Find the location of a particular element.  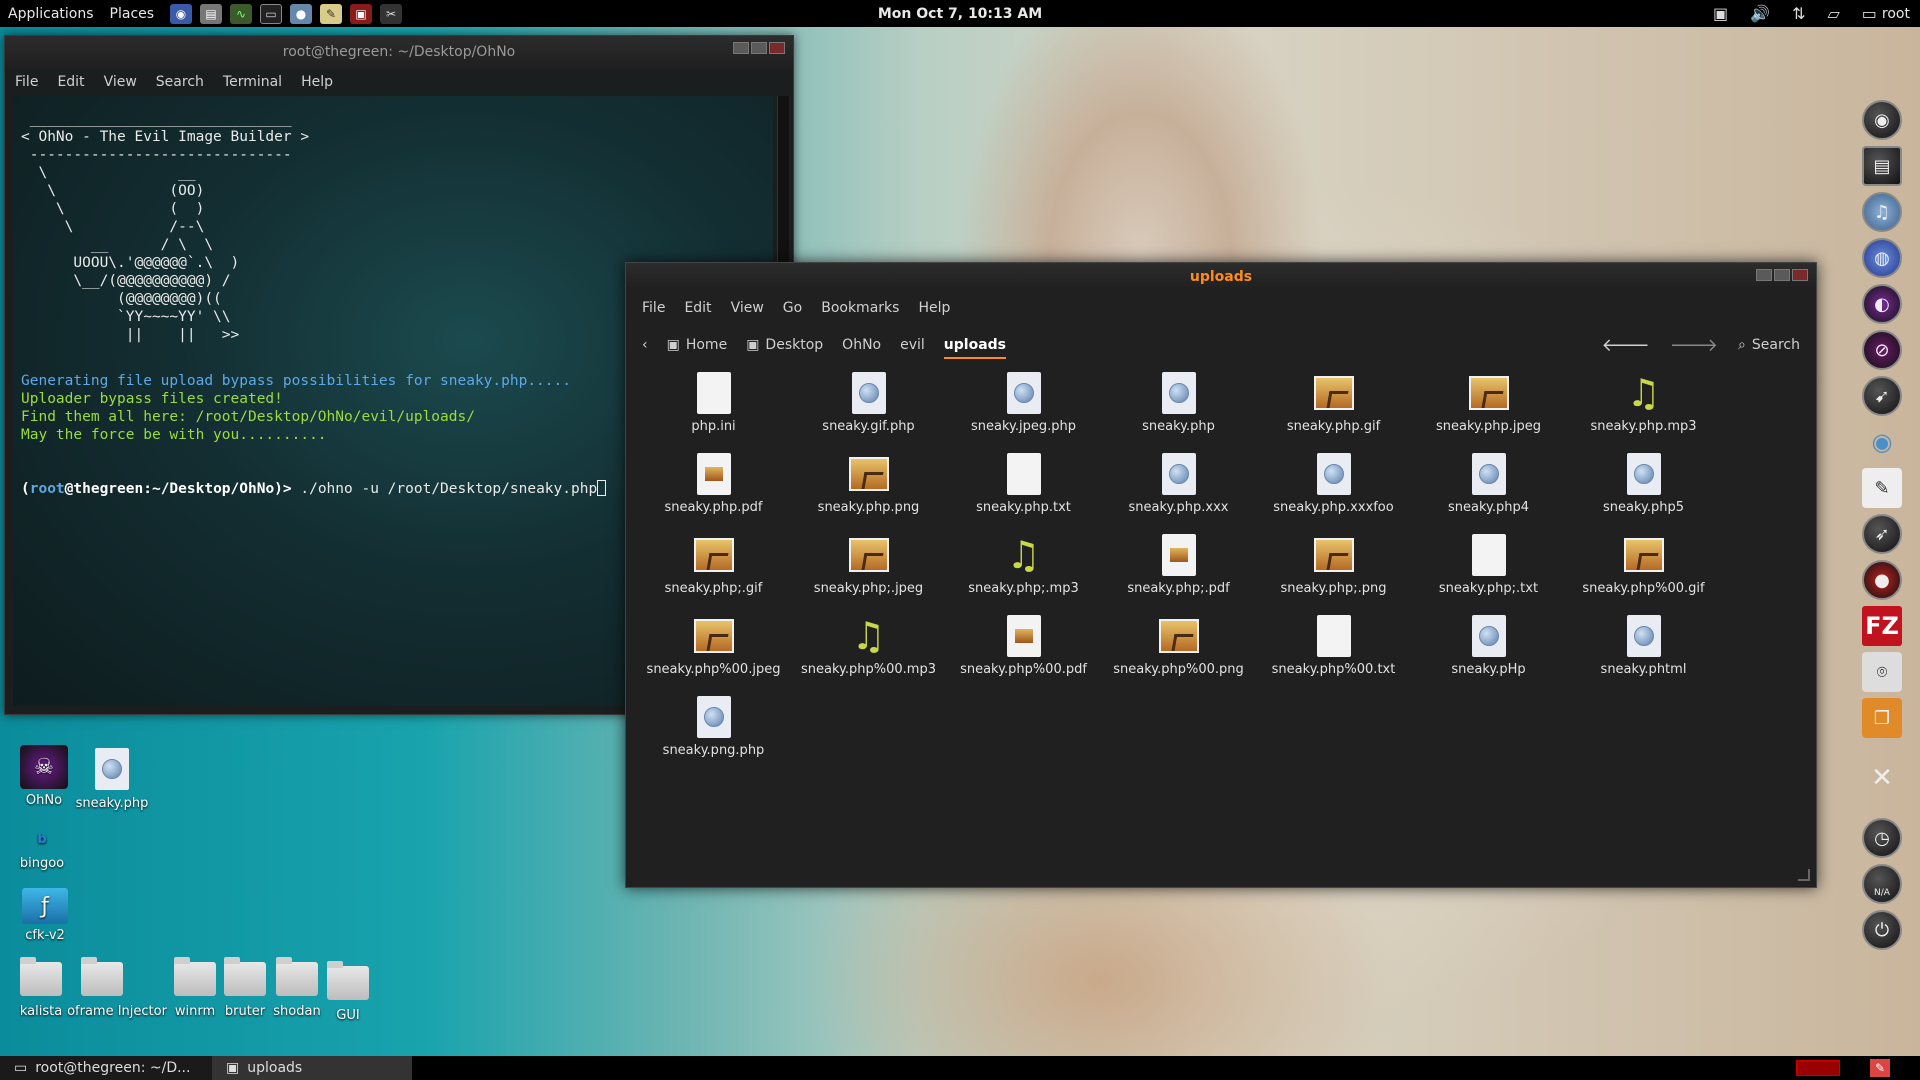

globe-icon: ◍ is located at coordinates (1882, 258).